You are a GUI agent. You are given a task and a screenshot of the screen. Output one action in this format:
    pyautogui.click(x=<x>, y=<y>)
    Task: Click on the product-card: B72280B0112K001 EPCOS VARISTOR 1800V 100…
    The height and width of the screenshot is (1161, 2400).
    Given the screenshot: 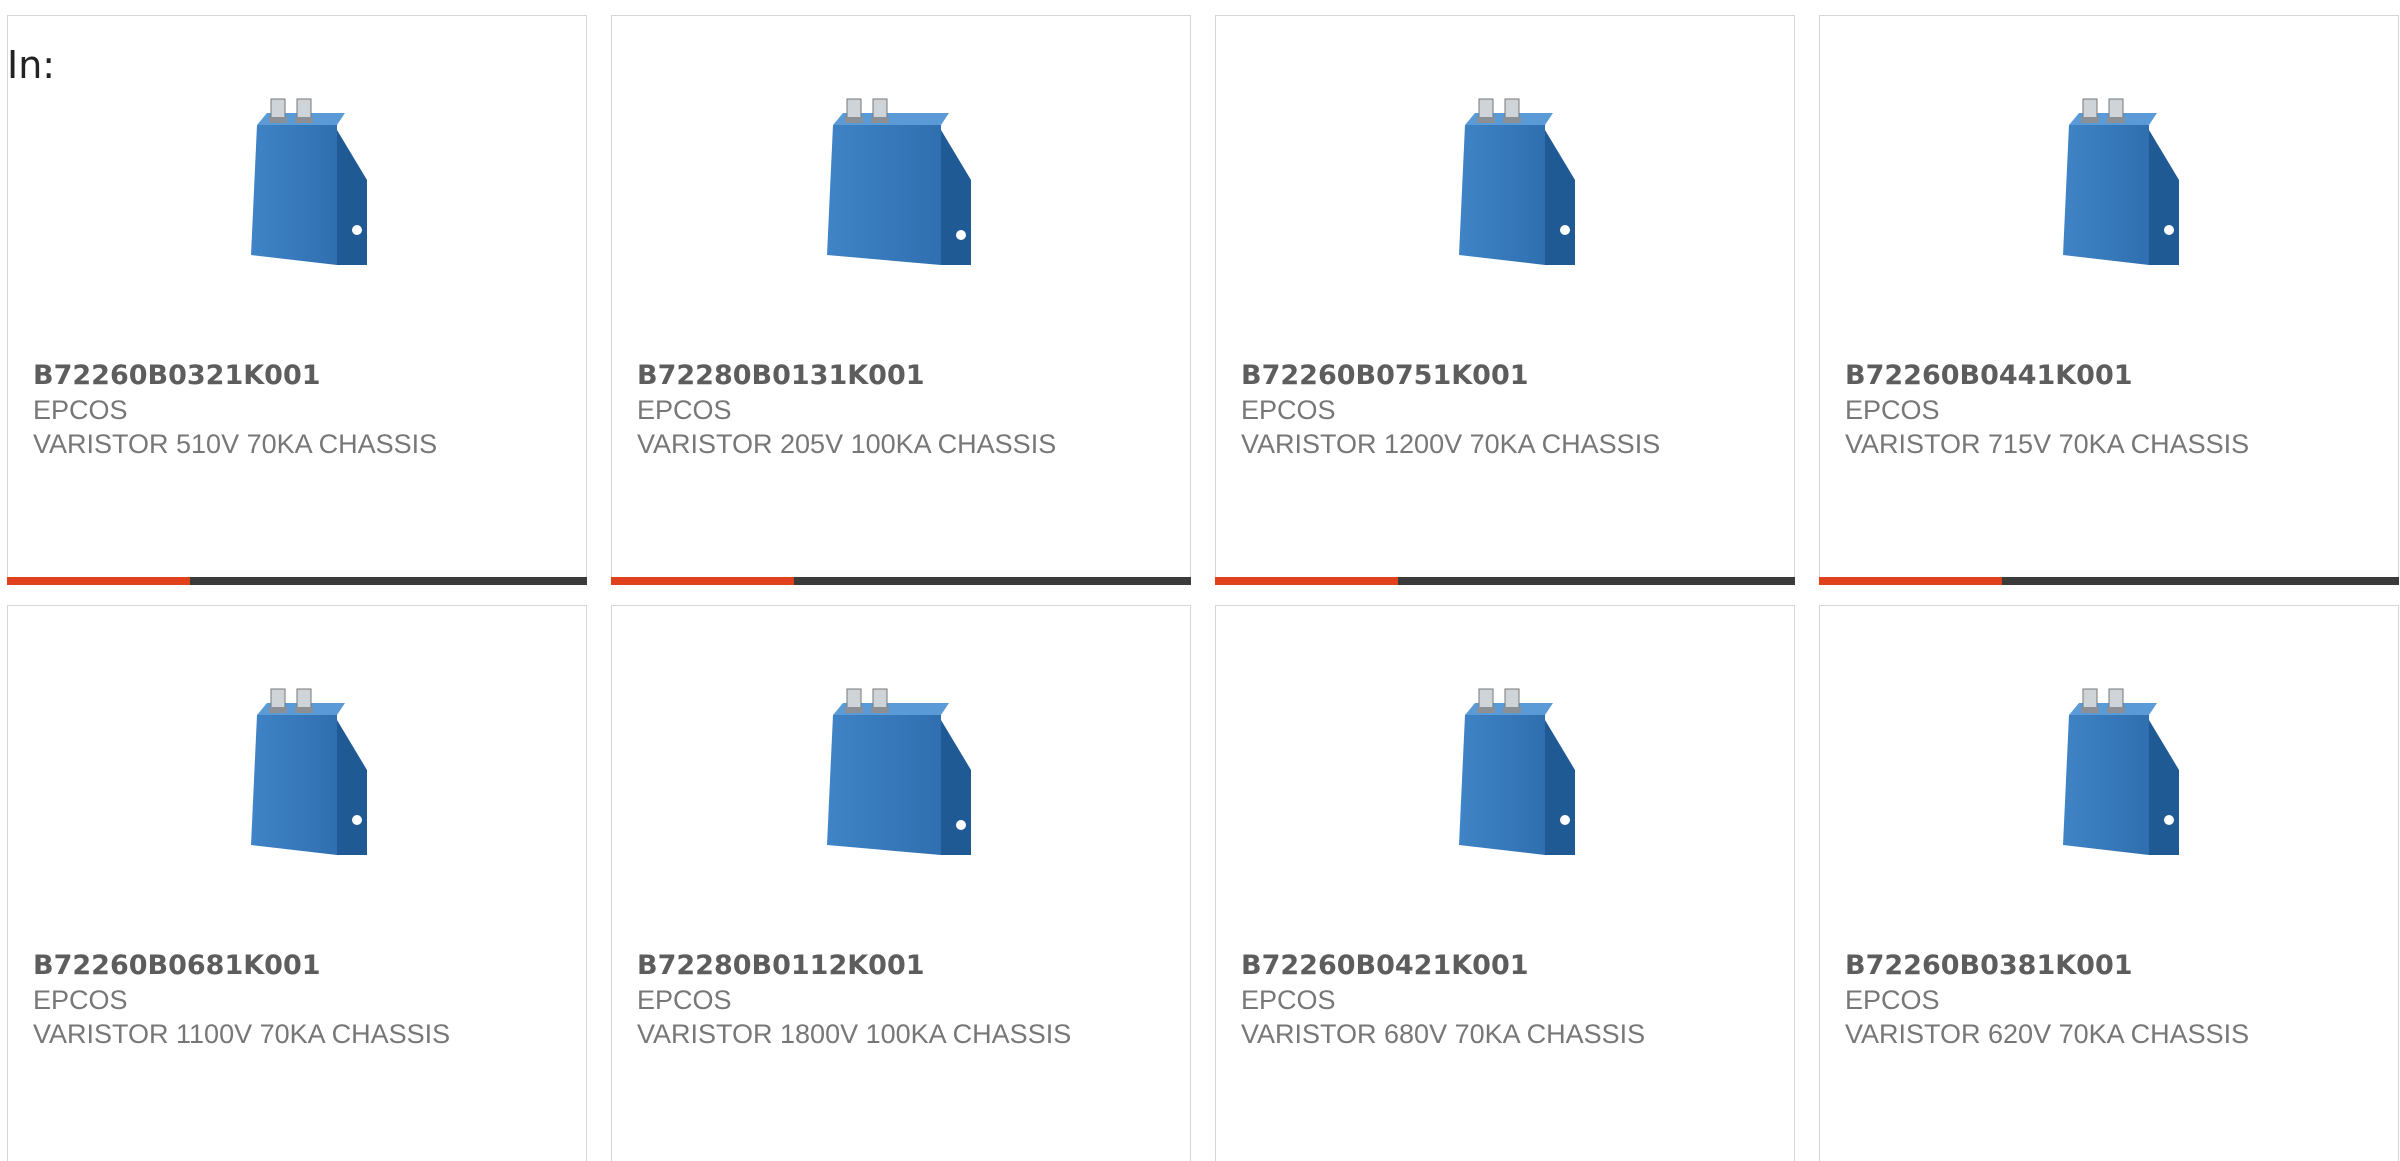 What is the action you would take?
    pyautogui.click(x=901, y=883)
    